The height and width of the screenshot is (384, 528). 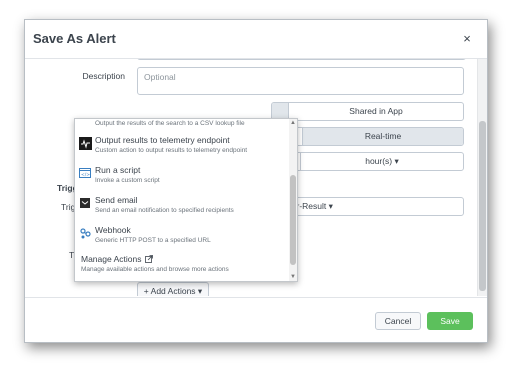 I want to click on telemetry-icon, so click(x=85, y=143).